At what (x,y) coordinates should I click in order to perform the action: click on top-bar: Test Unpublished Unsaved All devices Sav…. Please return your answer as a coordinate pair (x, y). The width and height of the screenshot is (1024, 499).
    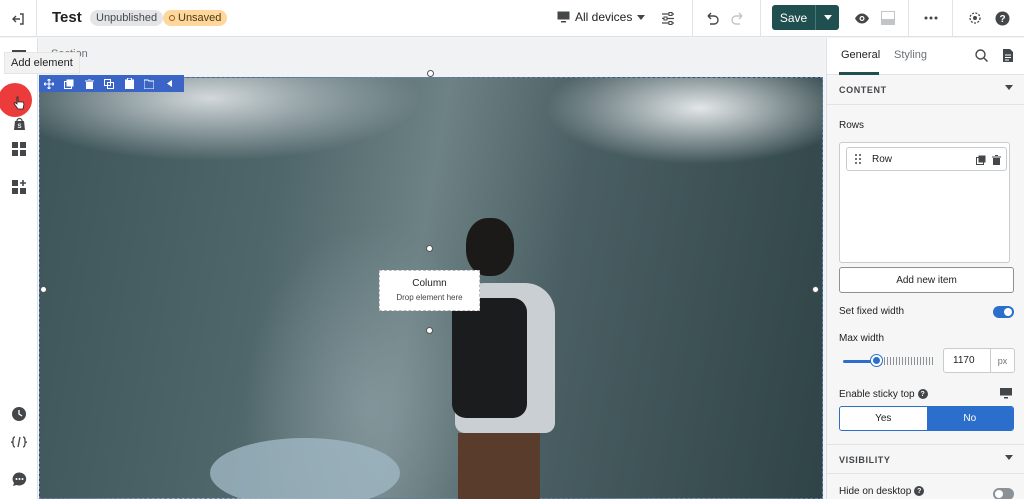
    Looking at the image, I should click on (512, 18).